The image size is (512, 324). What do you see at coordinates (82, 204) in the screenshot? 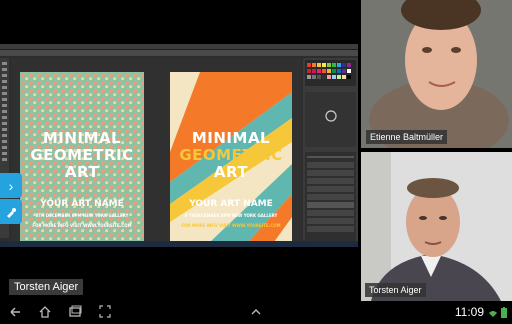
I see `poster-left-subtitle: YOUR ART NAME` at bounding box center [82, 204].